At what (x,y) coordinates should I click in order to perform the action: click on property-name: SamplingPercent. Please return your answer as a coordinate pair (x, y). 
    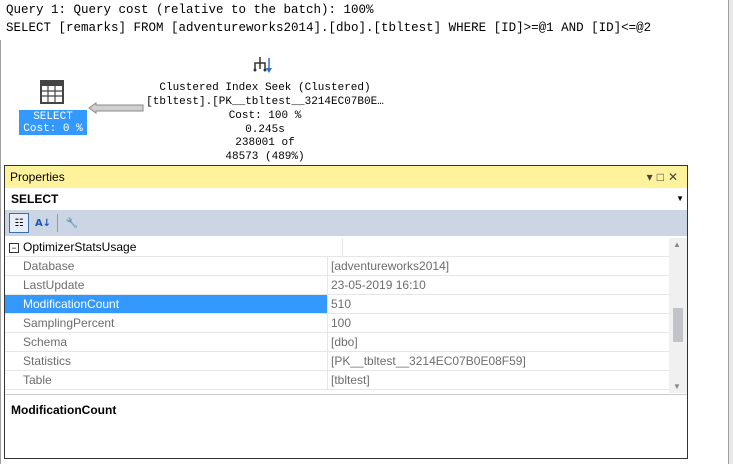
    Looking at the image, I should click on (166, 323).